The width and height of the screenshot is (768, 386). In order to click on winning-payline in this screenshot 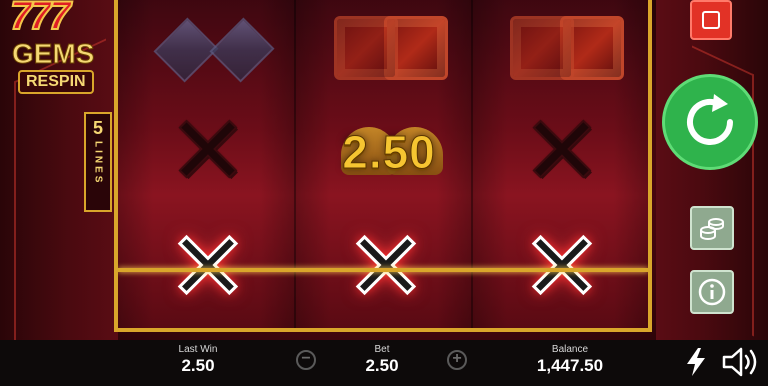, I will do `click(383, 270)`.